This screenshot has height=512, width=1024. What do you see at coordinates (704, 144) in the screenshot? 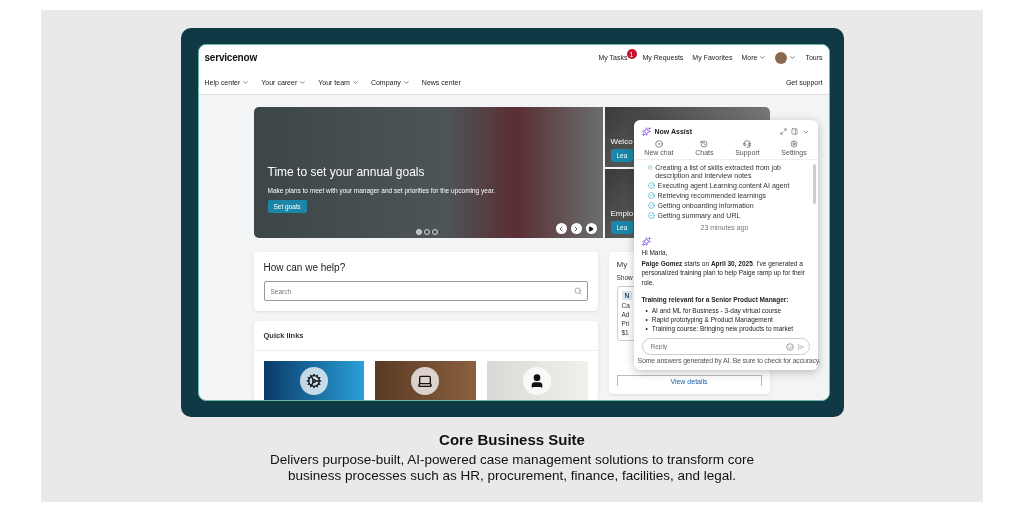
I see `history-icon` at bounding box center [704, 144].